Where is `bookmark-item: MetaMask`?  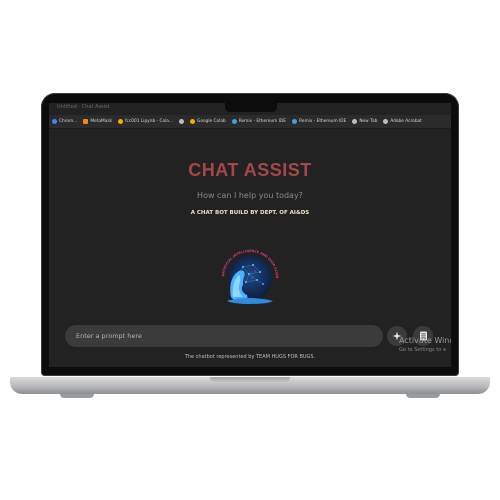 bookmark-item: MetaMask is located at coordinates (97, 121).